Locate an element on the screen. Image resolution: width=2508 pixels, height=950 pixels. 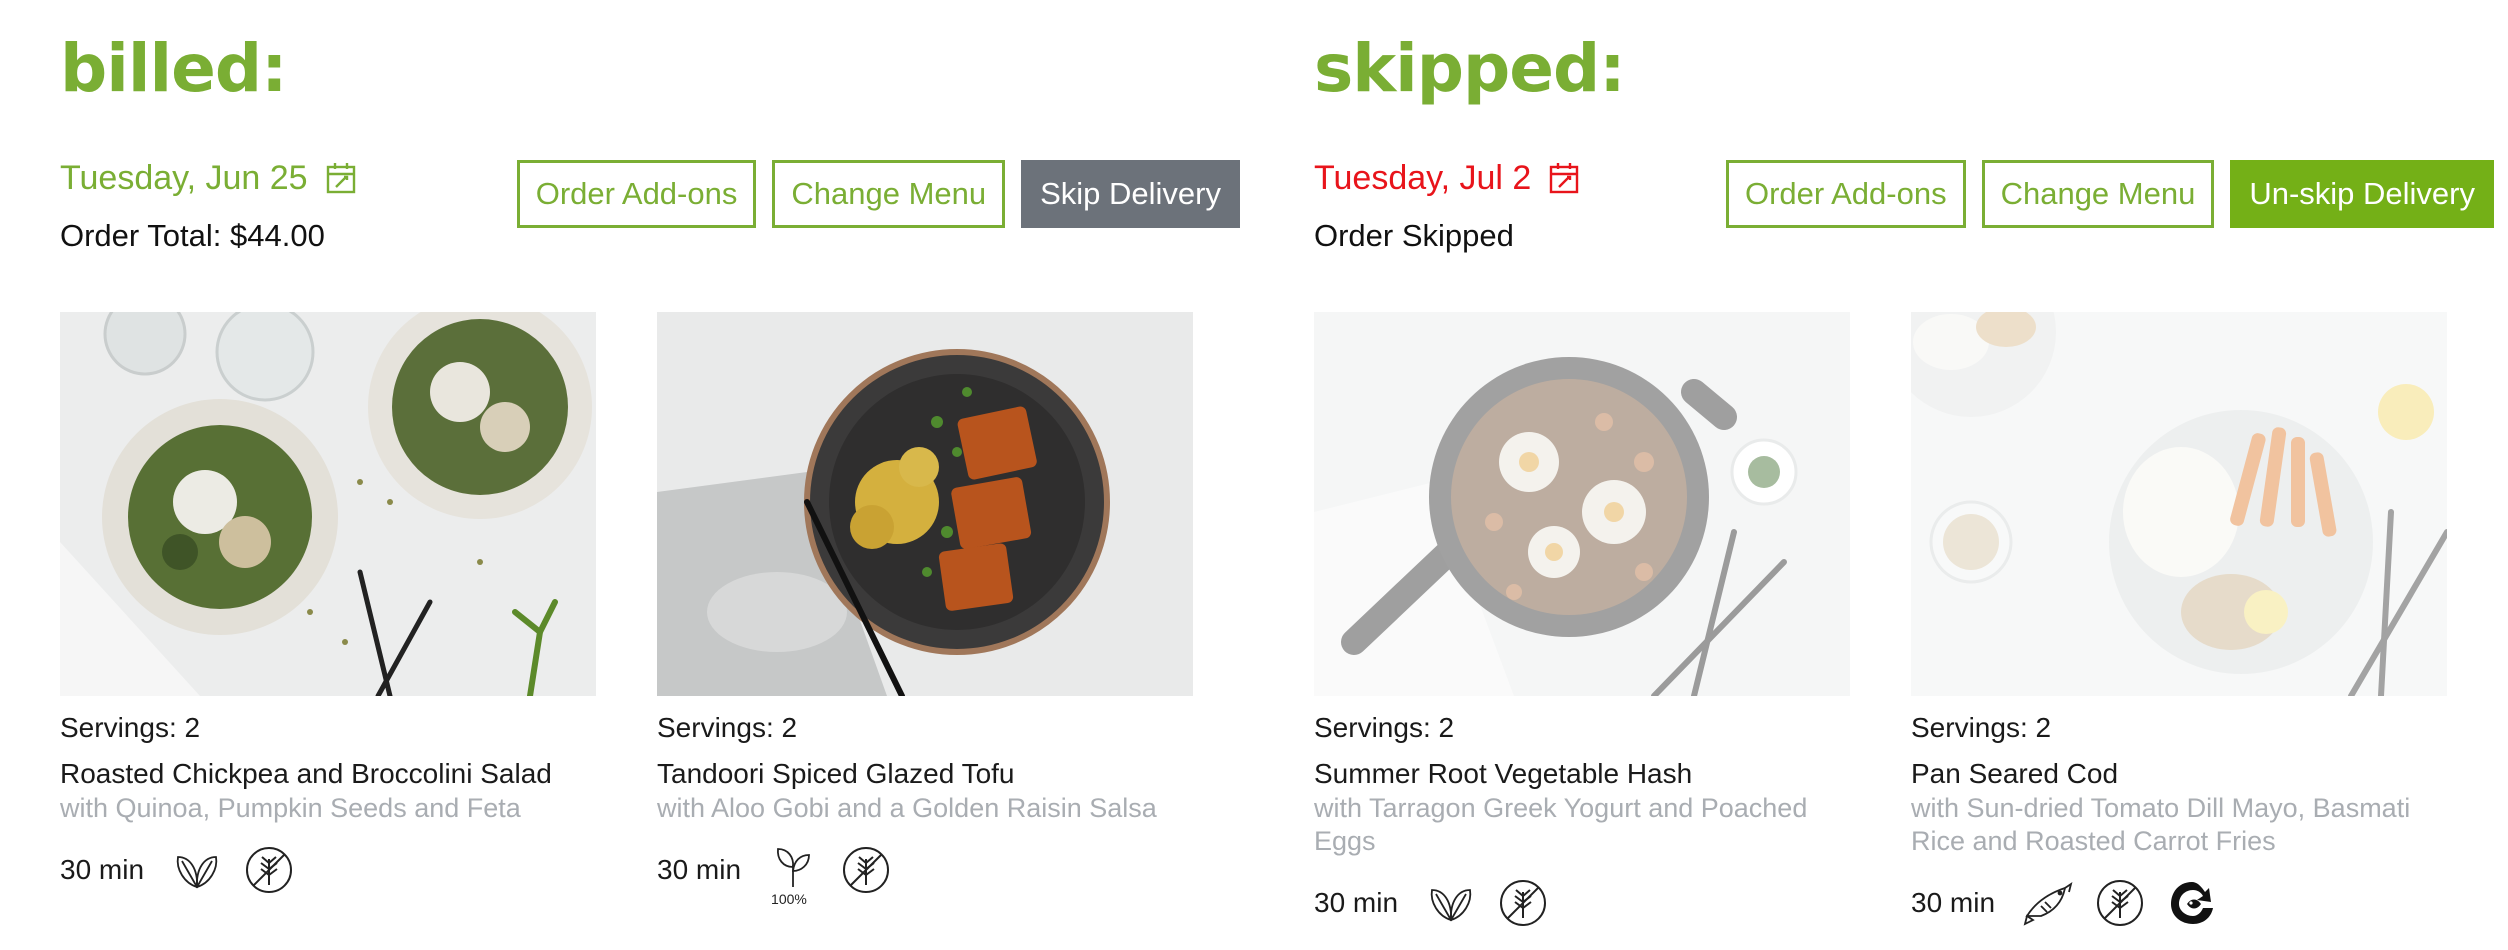
billed-date-row: Tuesday, Jun 25 is located at coordinates (208, 178).